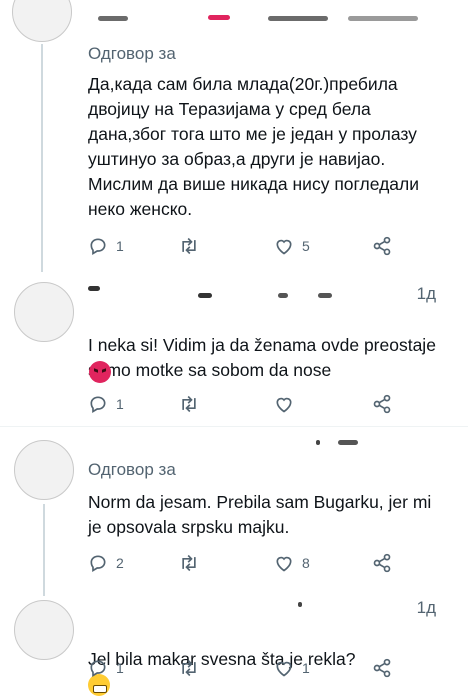  Describe the element at coordinates (306, 246) in the screenshot. I see `like-count: 5` at that location.